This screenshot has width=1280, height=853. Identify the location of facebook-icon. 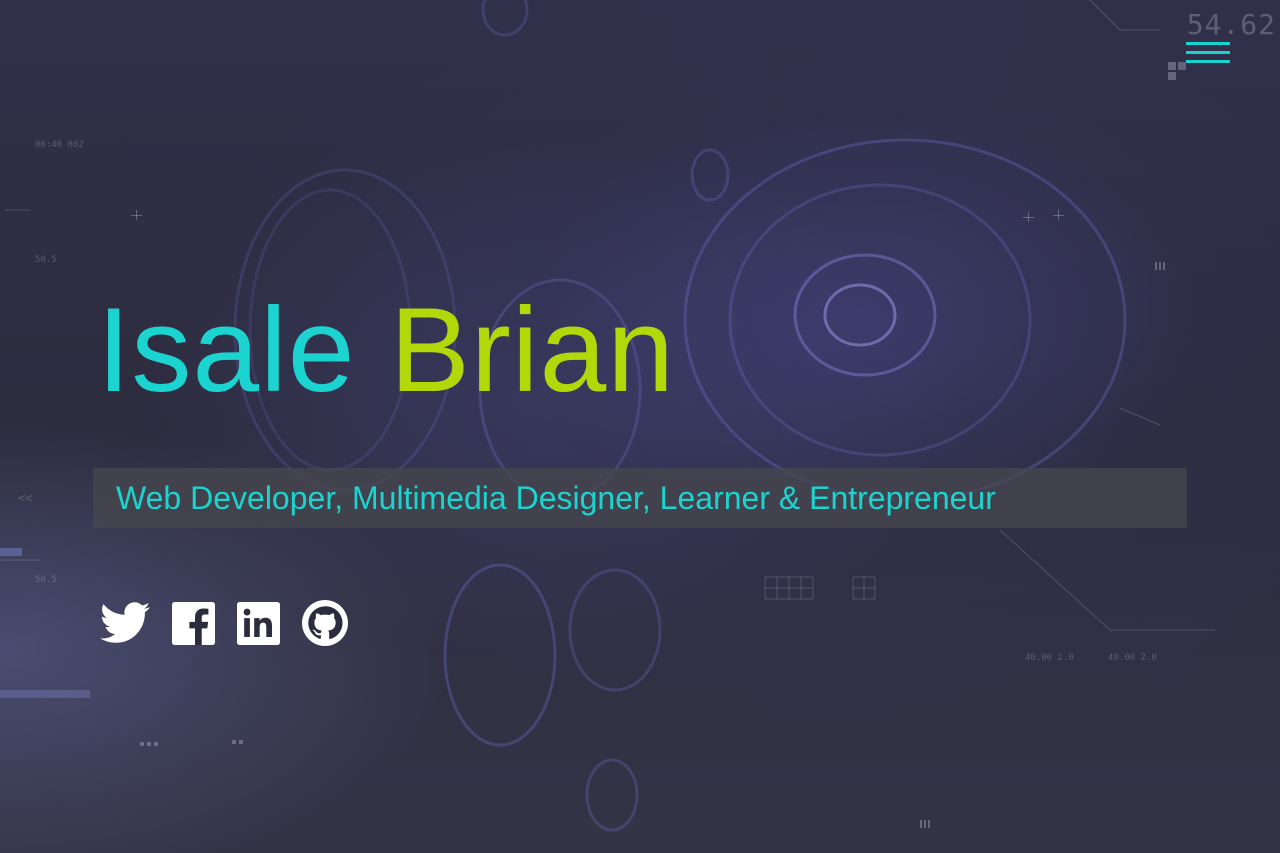
(193, 623).